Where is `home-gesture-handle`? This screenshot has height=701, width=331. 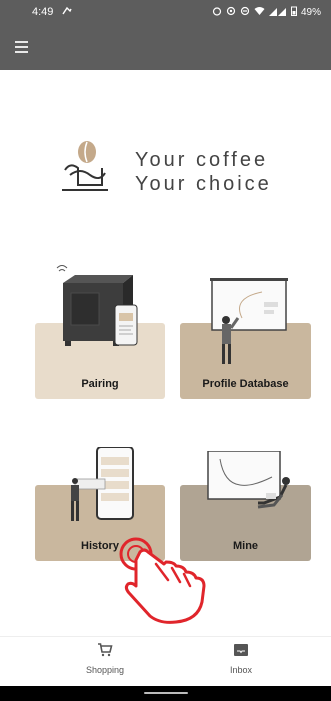 home-gesture-handle is located at coordinates (166, 693).